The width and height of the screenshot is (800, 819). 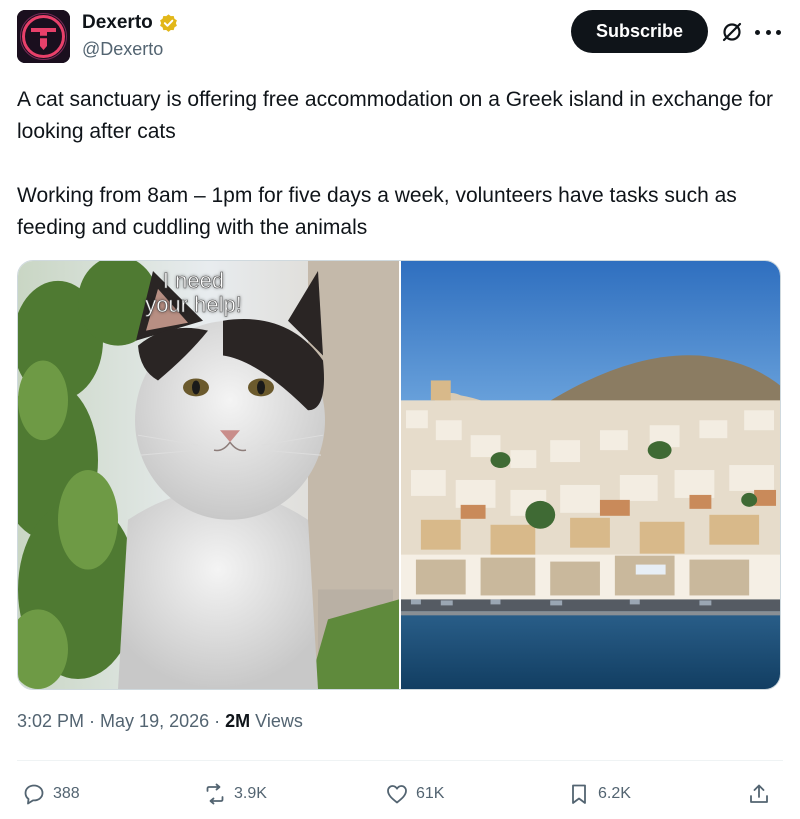 What do you see at coordinates (430, 793) in the screenshot?
I see `like-count: 61K` at bounding box center [430, 793].